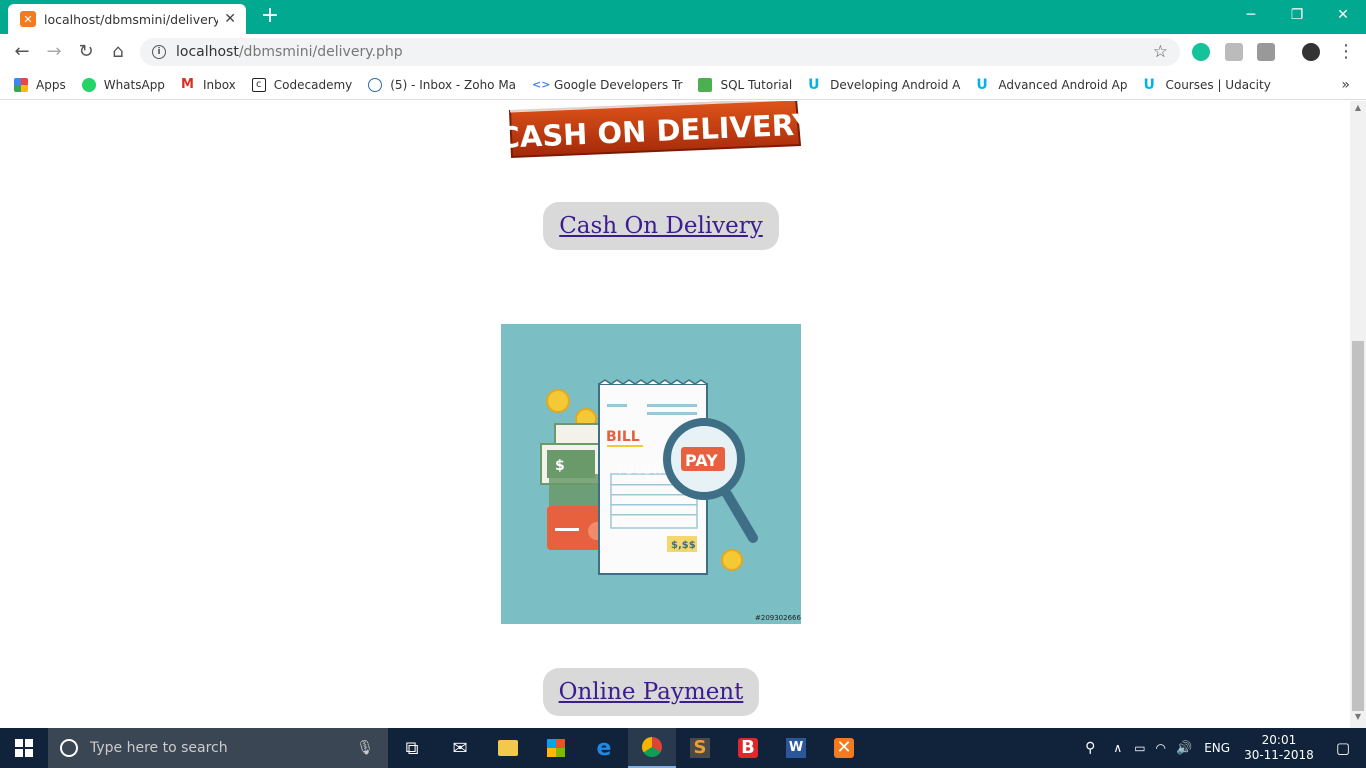  What do you see at coordinates (442, 84) in the screenshot?
I see `bookmark-zoho: (5) - Inbox - Zoho Ma` at bounding box center [442, 84].